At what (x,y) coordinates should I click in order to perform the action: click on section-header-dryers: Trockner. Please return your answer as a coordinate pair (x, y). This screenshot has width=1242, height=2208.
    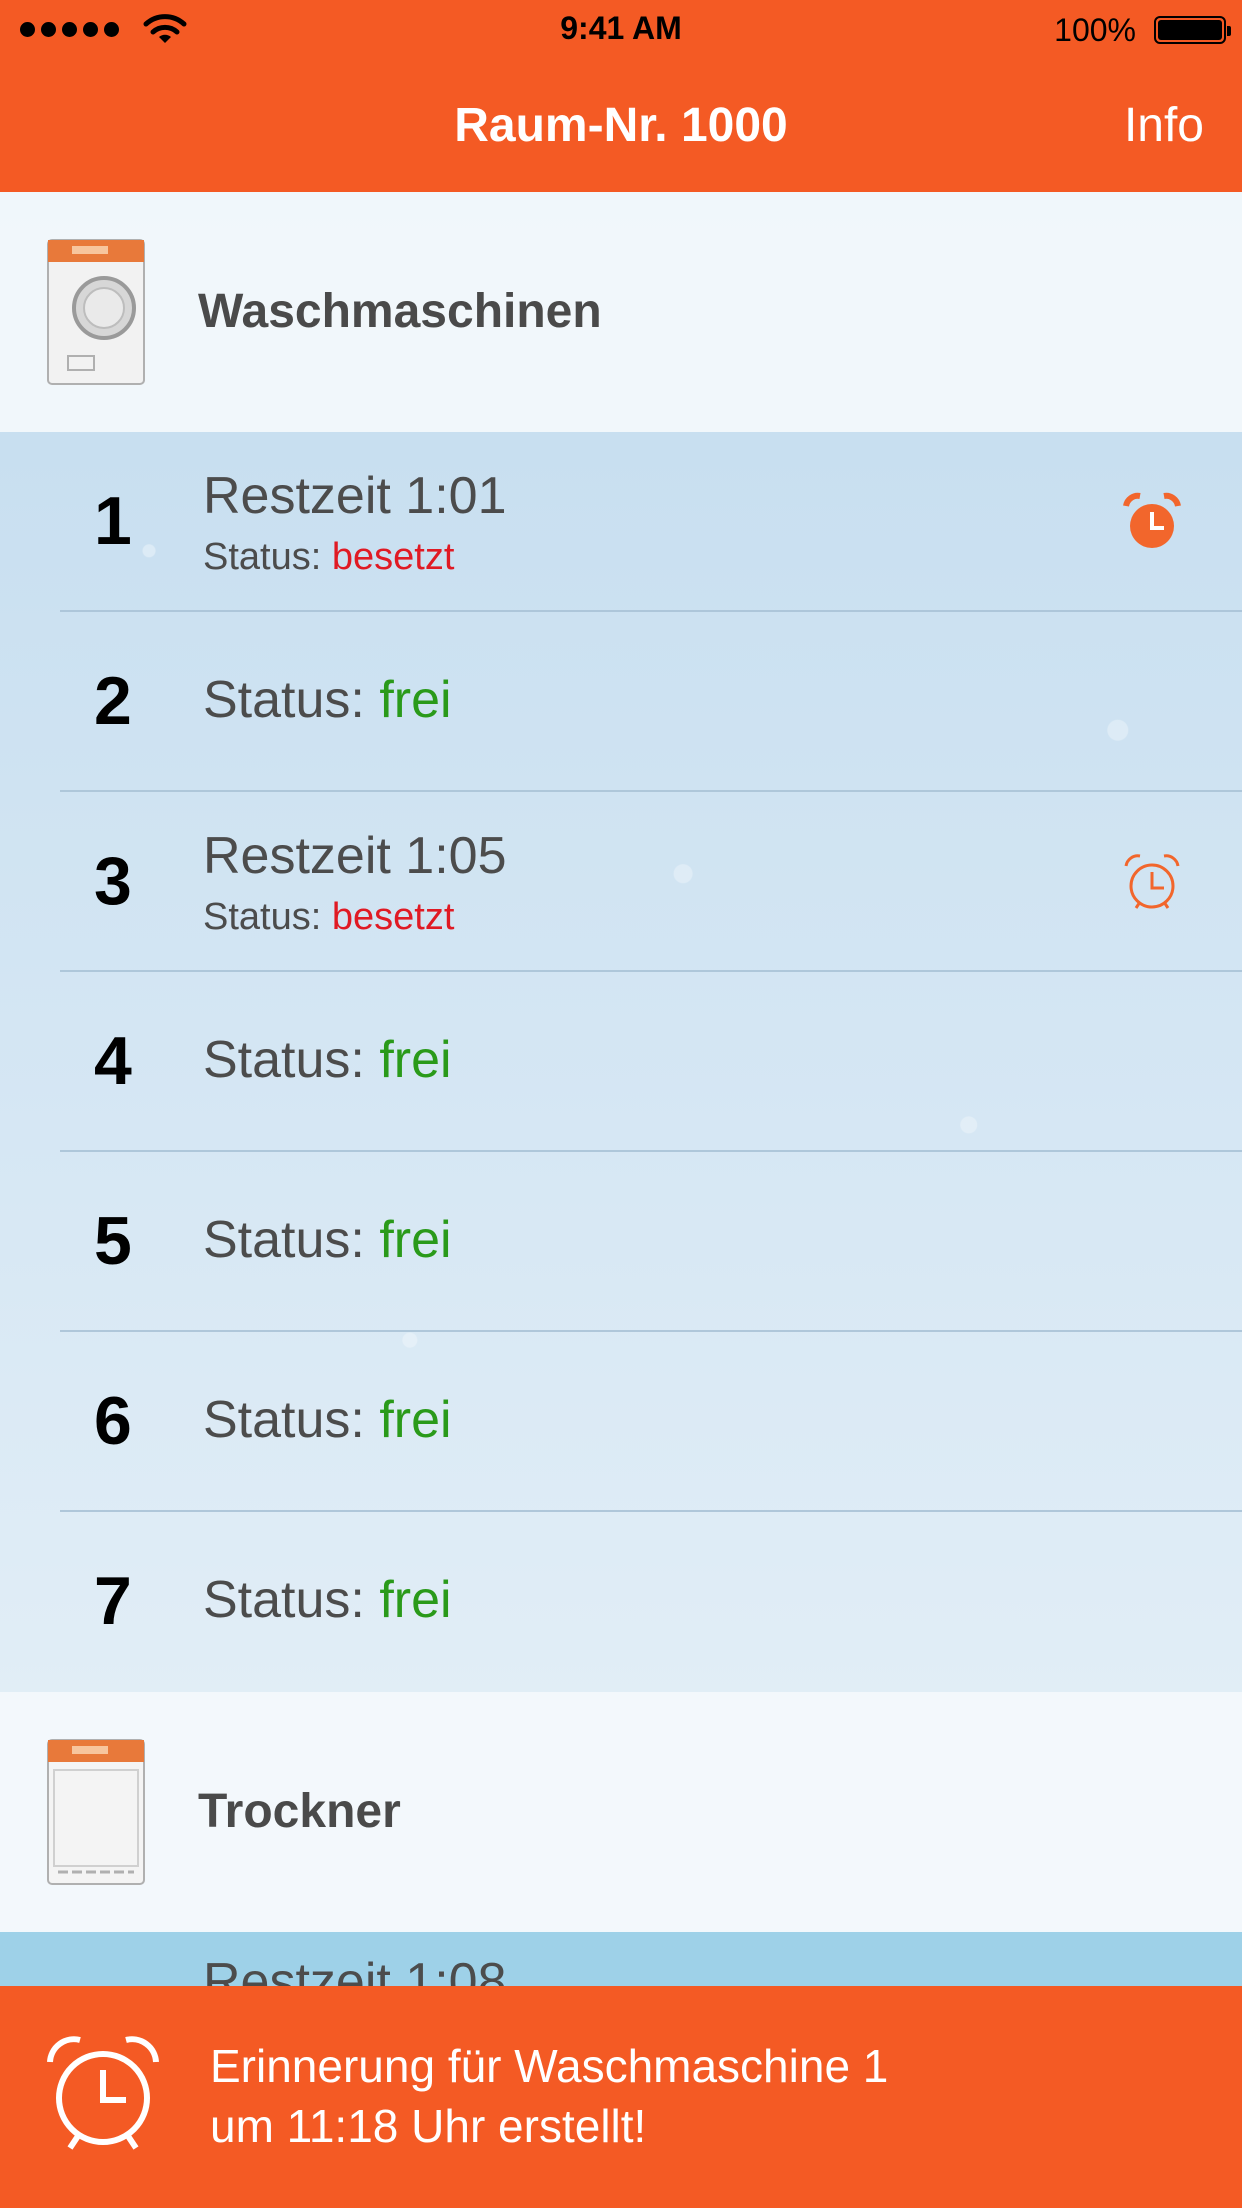
    Looking at the image, I should click on (621, 1812).